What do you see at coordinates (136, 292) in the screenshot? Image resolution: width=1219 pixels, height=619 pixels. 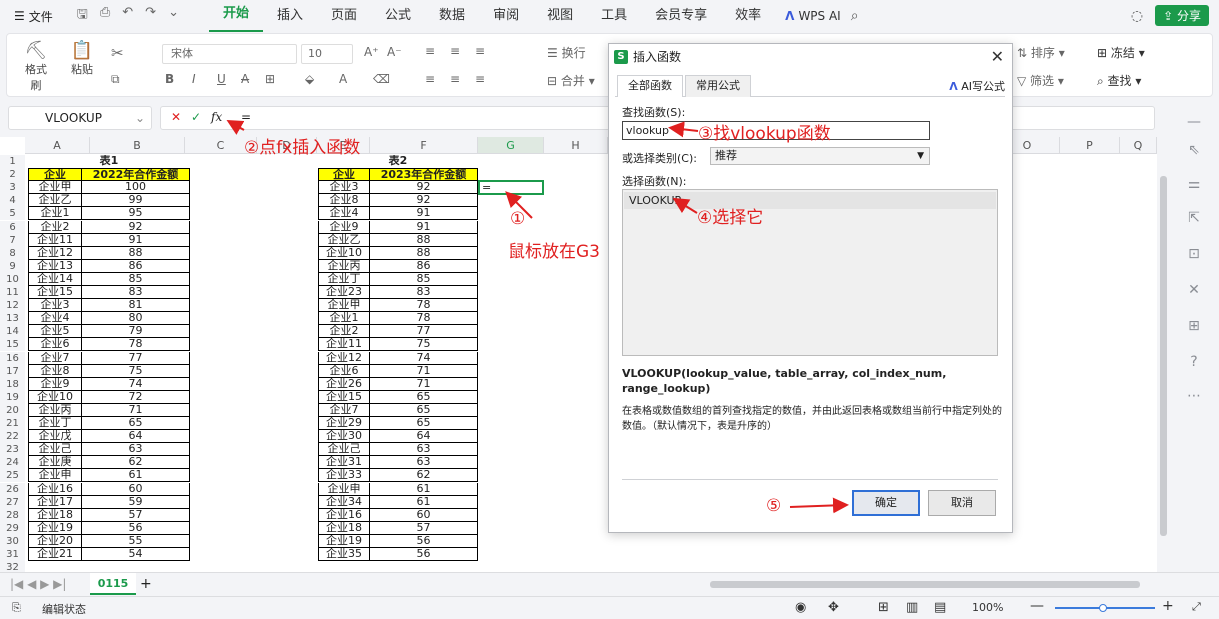 I see `cell: 83` at bounding box center [136, 292].